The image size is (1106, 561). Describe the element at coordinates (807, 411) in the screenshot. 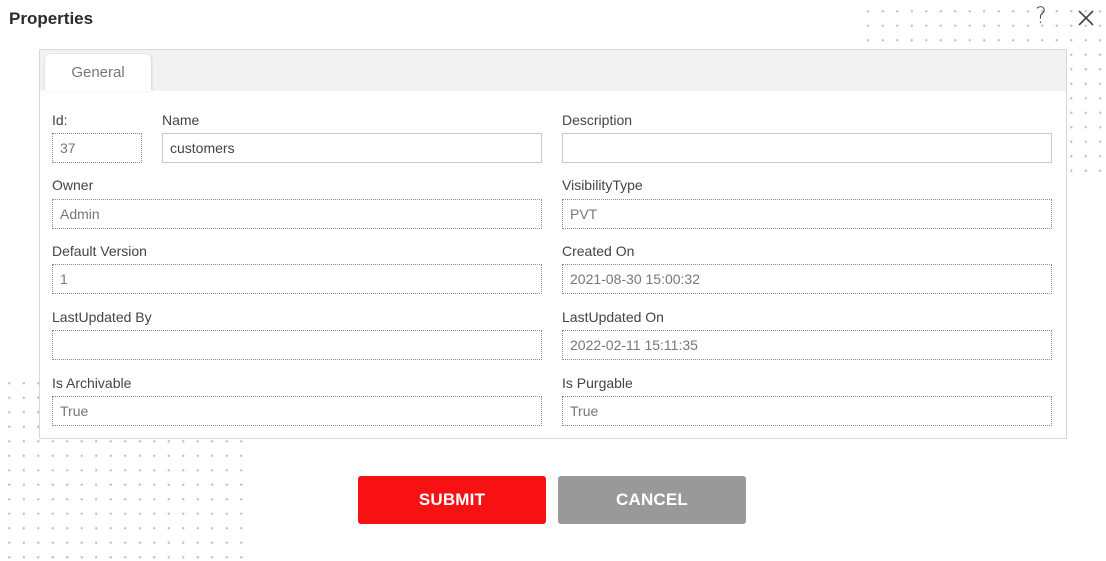

I see `is-purgable-field` at that location.